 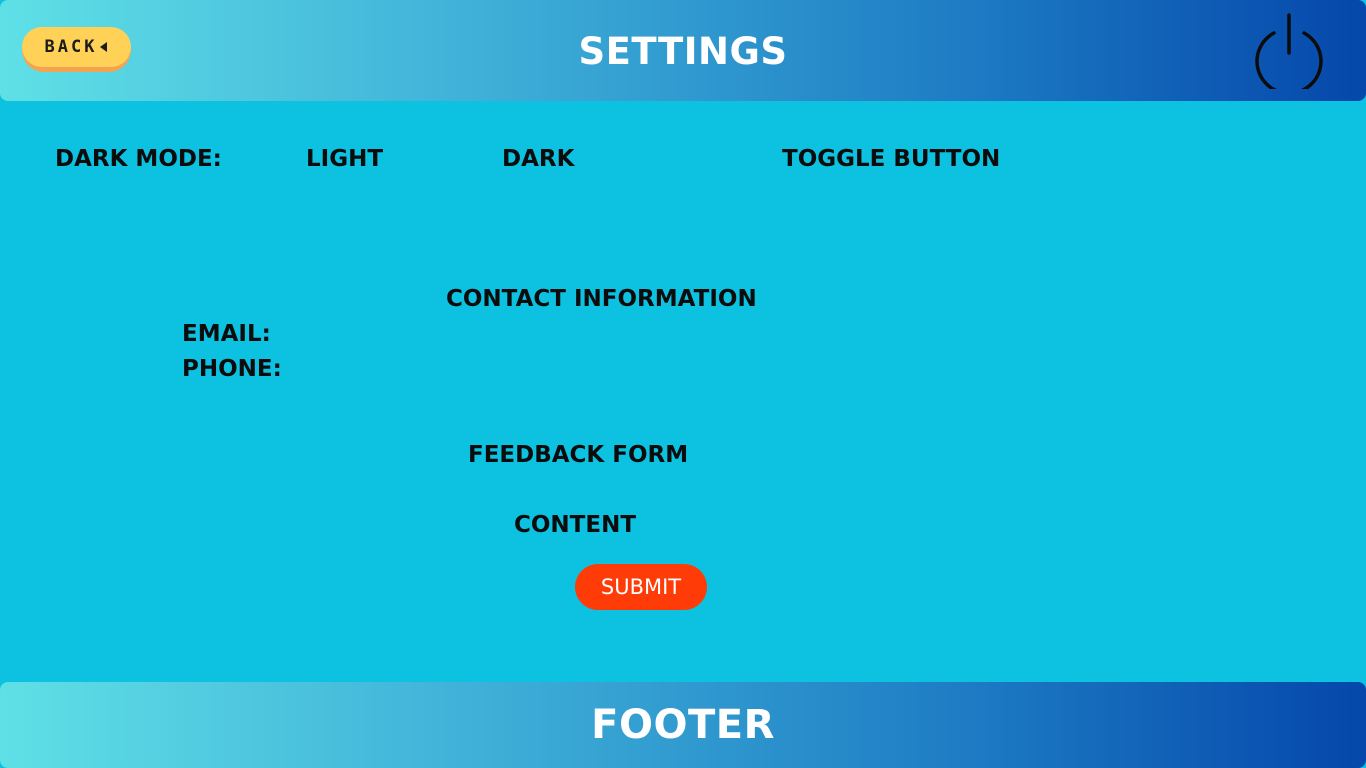 What do you see at coordinates (138, 159) in the screenshot?
I see `dark-mode-label: DARK MODE:` at bounding box center [138, 159].